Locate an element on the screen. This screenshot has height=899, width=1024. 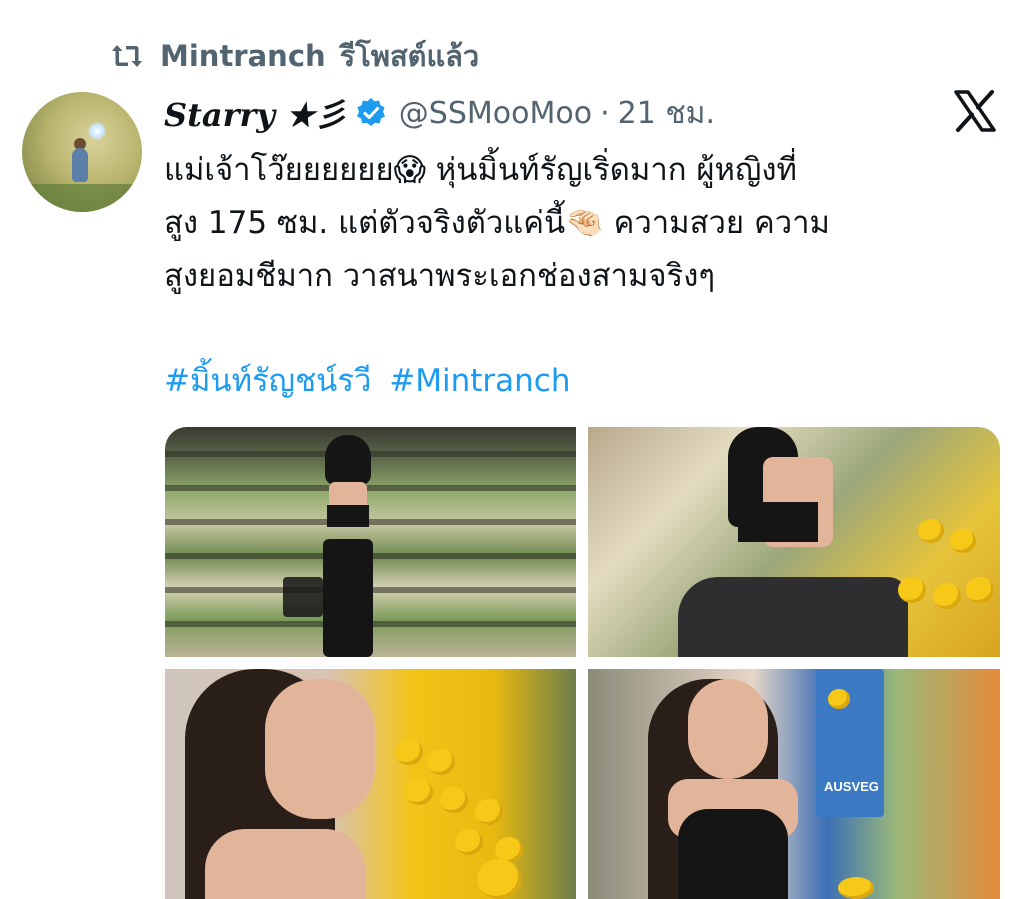
ausveg-sign-text: AUSVEG is located at coordinates (851, 786).